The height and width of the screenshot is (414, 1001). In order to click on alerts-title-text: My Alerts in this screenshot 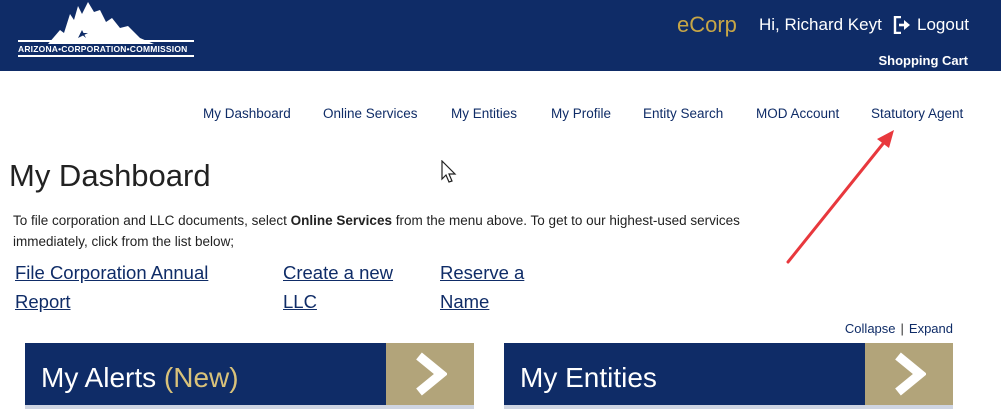, I will do `click(99, 377)`.